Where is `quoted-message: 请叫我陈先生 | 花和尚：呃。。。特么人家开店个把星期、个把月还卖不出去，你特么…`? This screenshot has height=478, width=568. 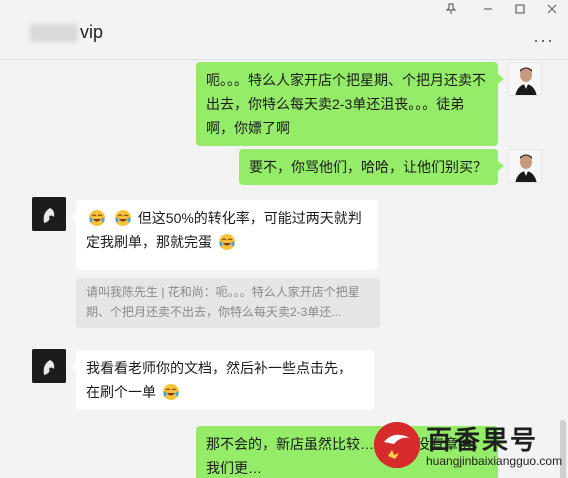 quoted-message: 请叫我陈先生 | 花和尚：呃。。。特么人家开店个把星期、个把月还卖不出去，你特么… is located at coordinates (228, 303).